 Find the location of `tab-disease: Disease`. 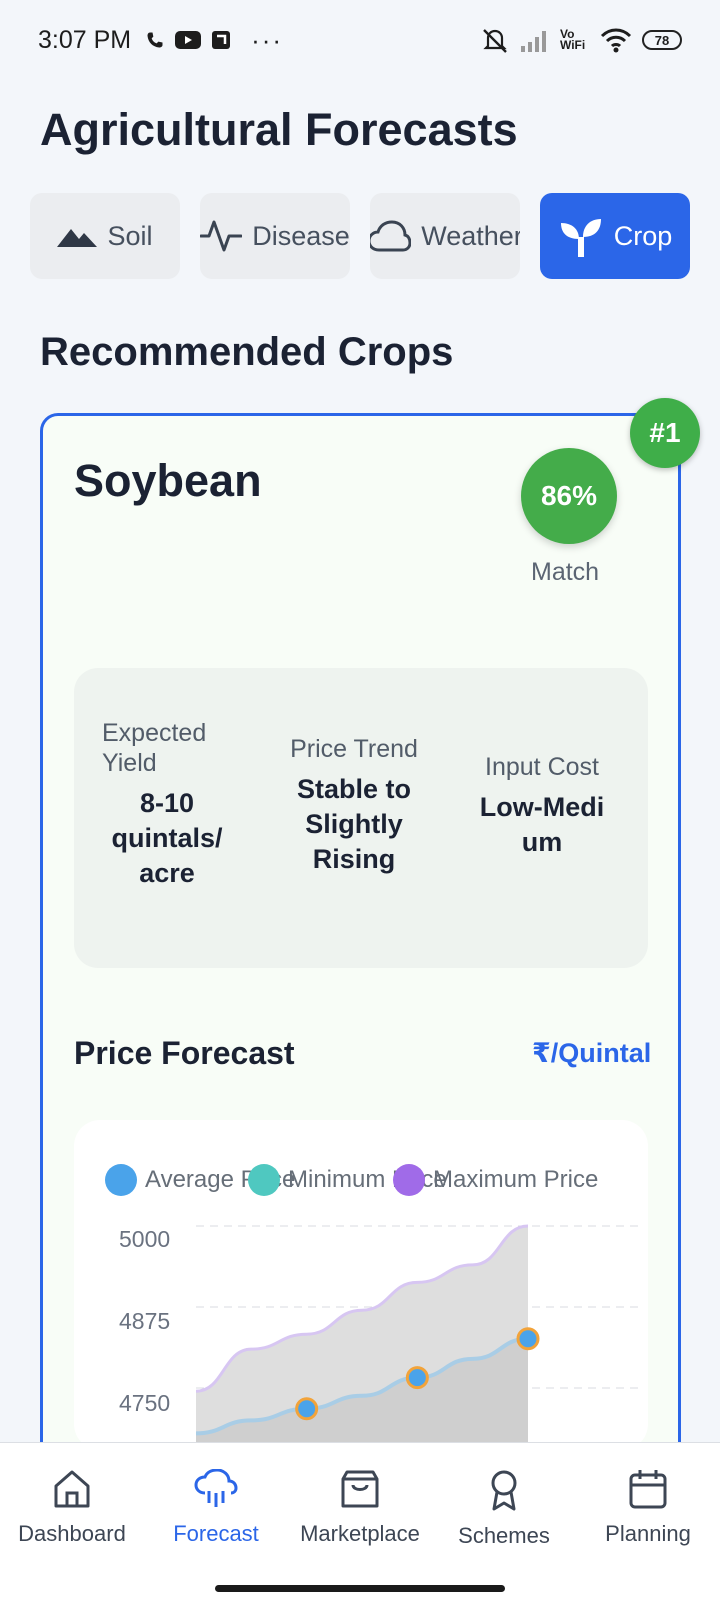

tab-disease: Disease is located at coordinates (275, 236).